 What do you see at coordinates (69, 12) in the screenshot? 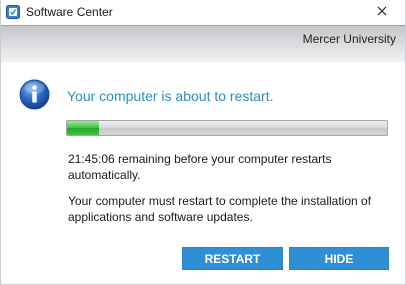
I see `window-title: Software Center` at bounding box center [69, 12].